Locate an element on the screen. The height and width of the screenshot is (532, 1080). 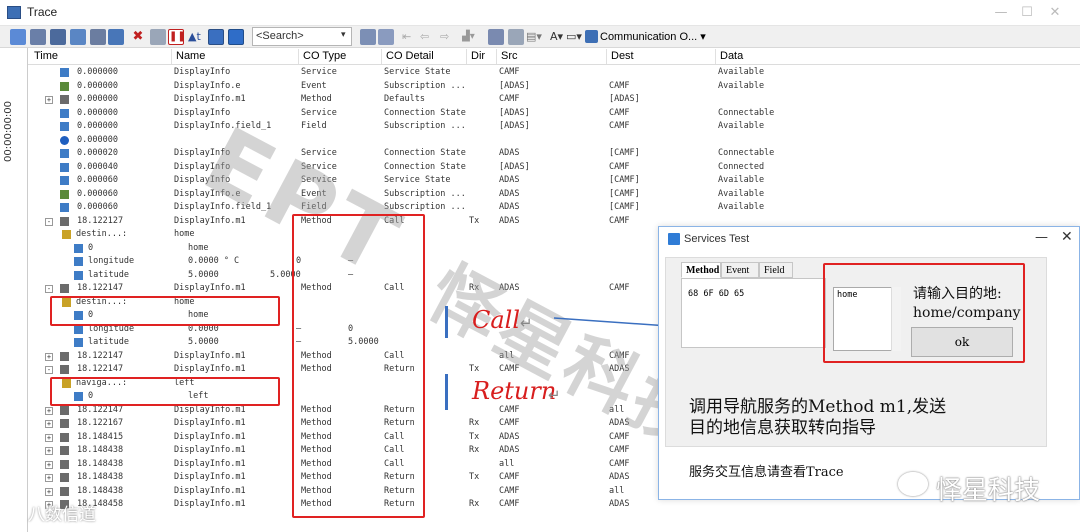
cell-src: ADAS is located at coordinates (509, 288).